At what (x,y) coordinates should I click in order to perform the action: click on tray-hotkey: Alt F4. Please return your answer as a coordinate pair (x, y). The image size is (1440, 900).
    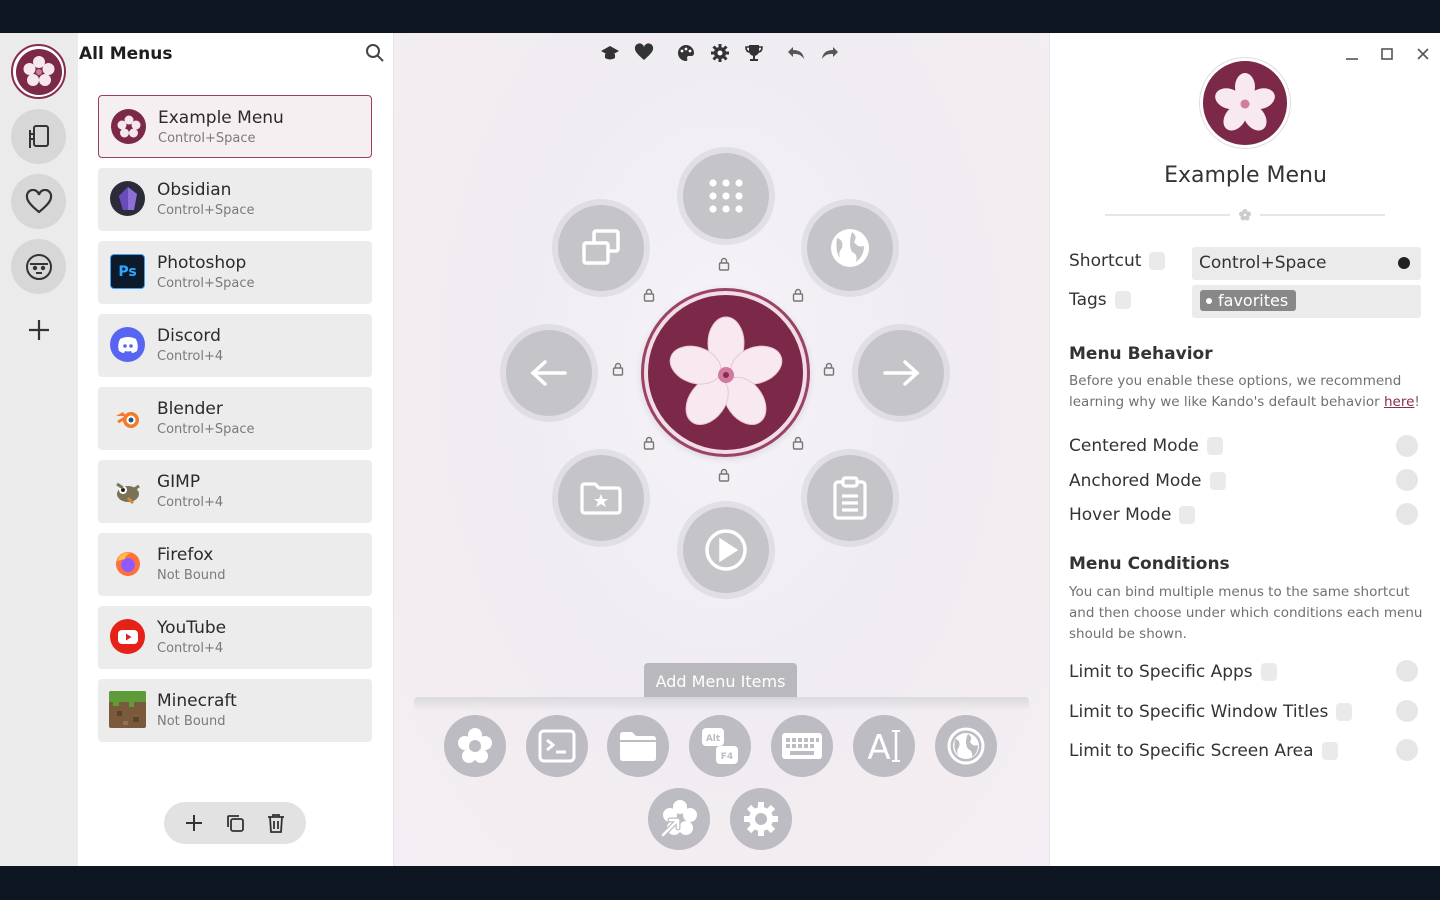
    Looking at the image, I should click on (720, 746).